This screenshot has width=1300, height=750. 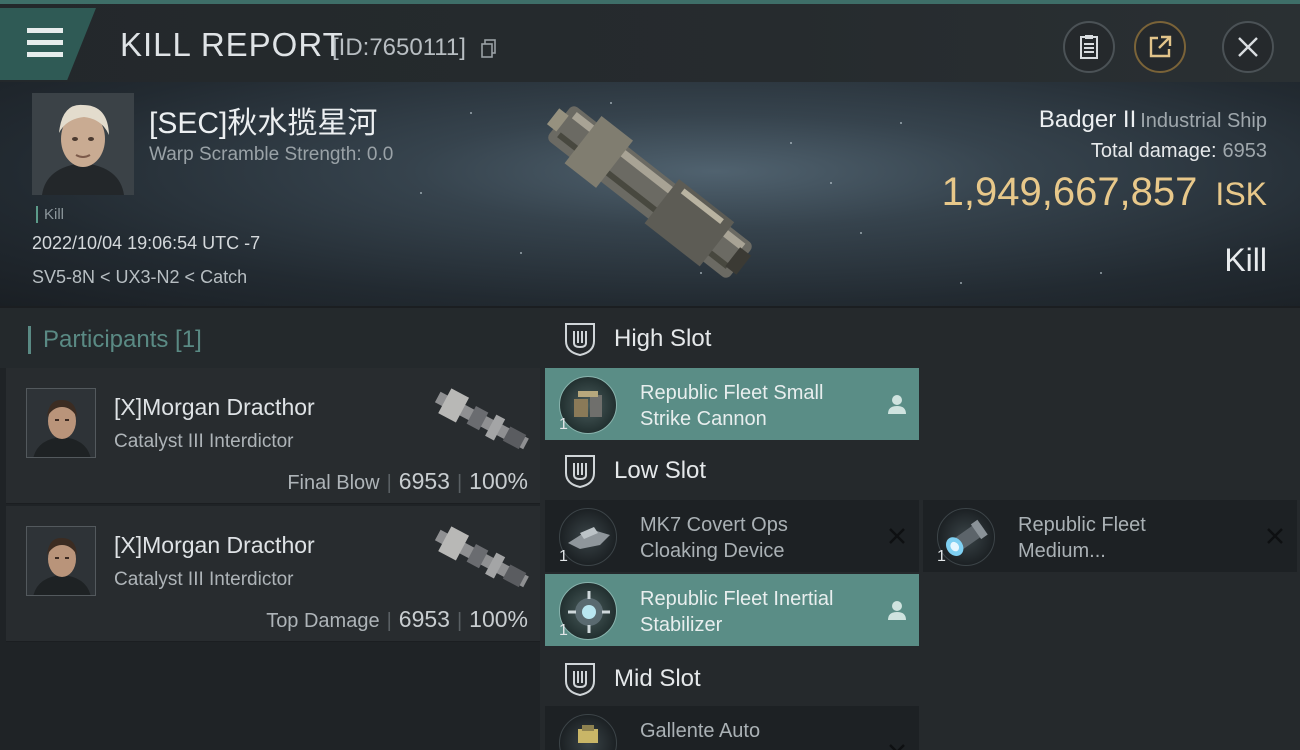 I want to click on victim-portrait, so click(x=83, y=144).